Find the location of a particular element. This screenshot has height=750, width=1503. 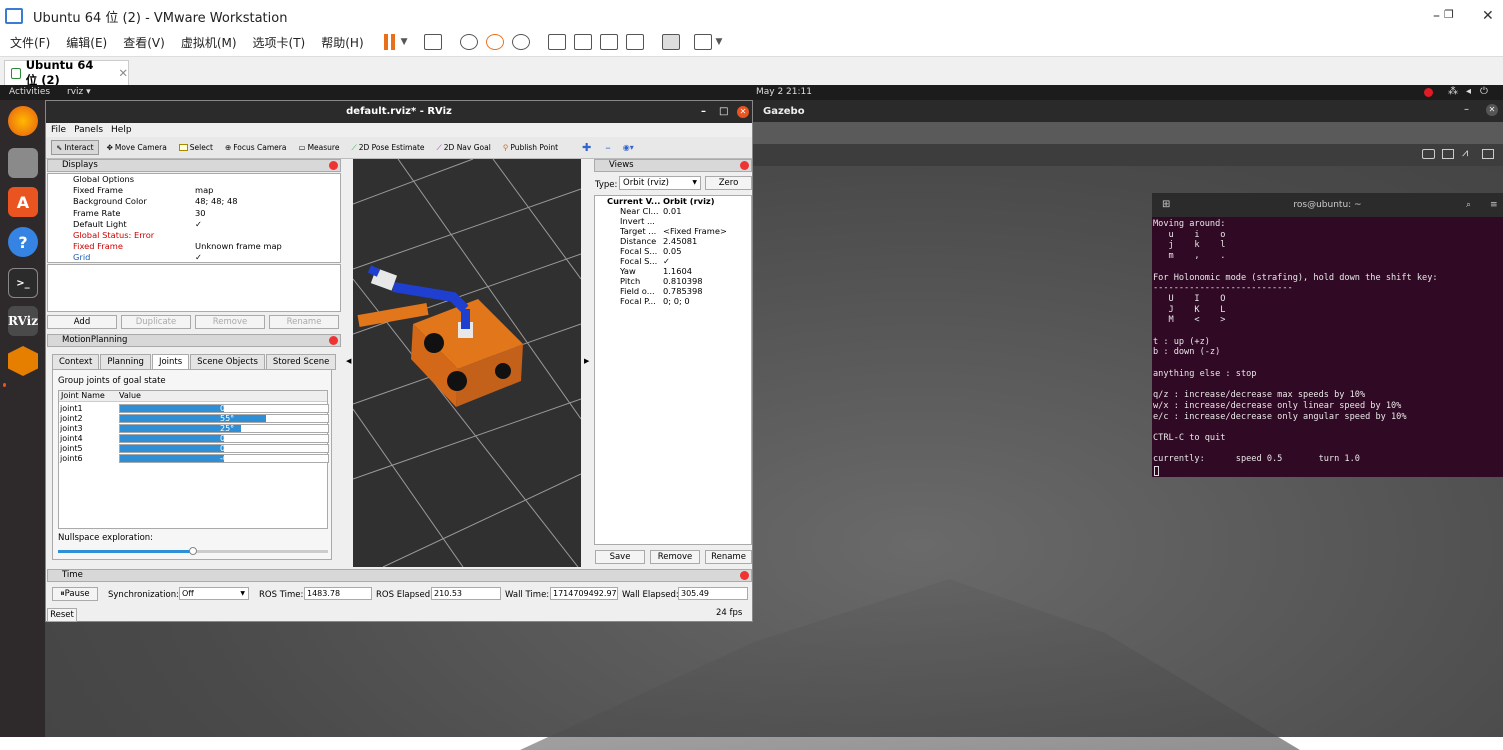

nullspace-handle is located at coordinates (193, 551).